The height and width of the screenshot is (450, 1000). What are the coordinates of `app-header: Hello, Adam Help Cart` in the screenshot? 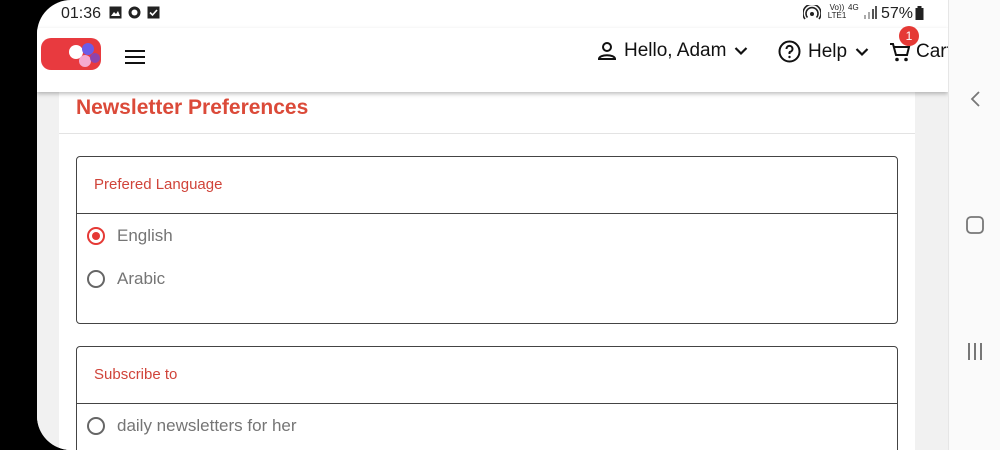 It's located at (492, 60).